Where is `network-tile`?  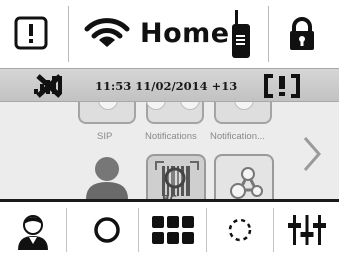 network-tile is located at coordinates (244, 176).